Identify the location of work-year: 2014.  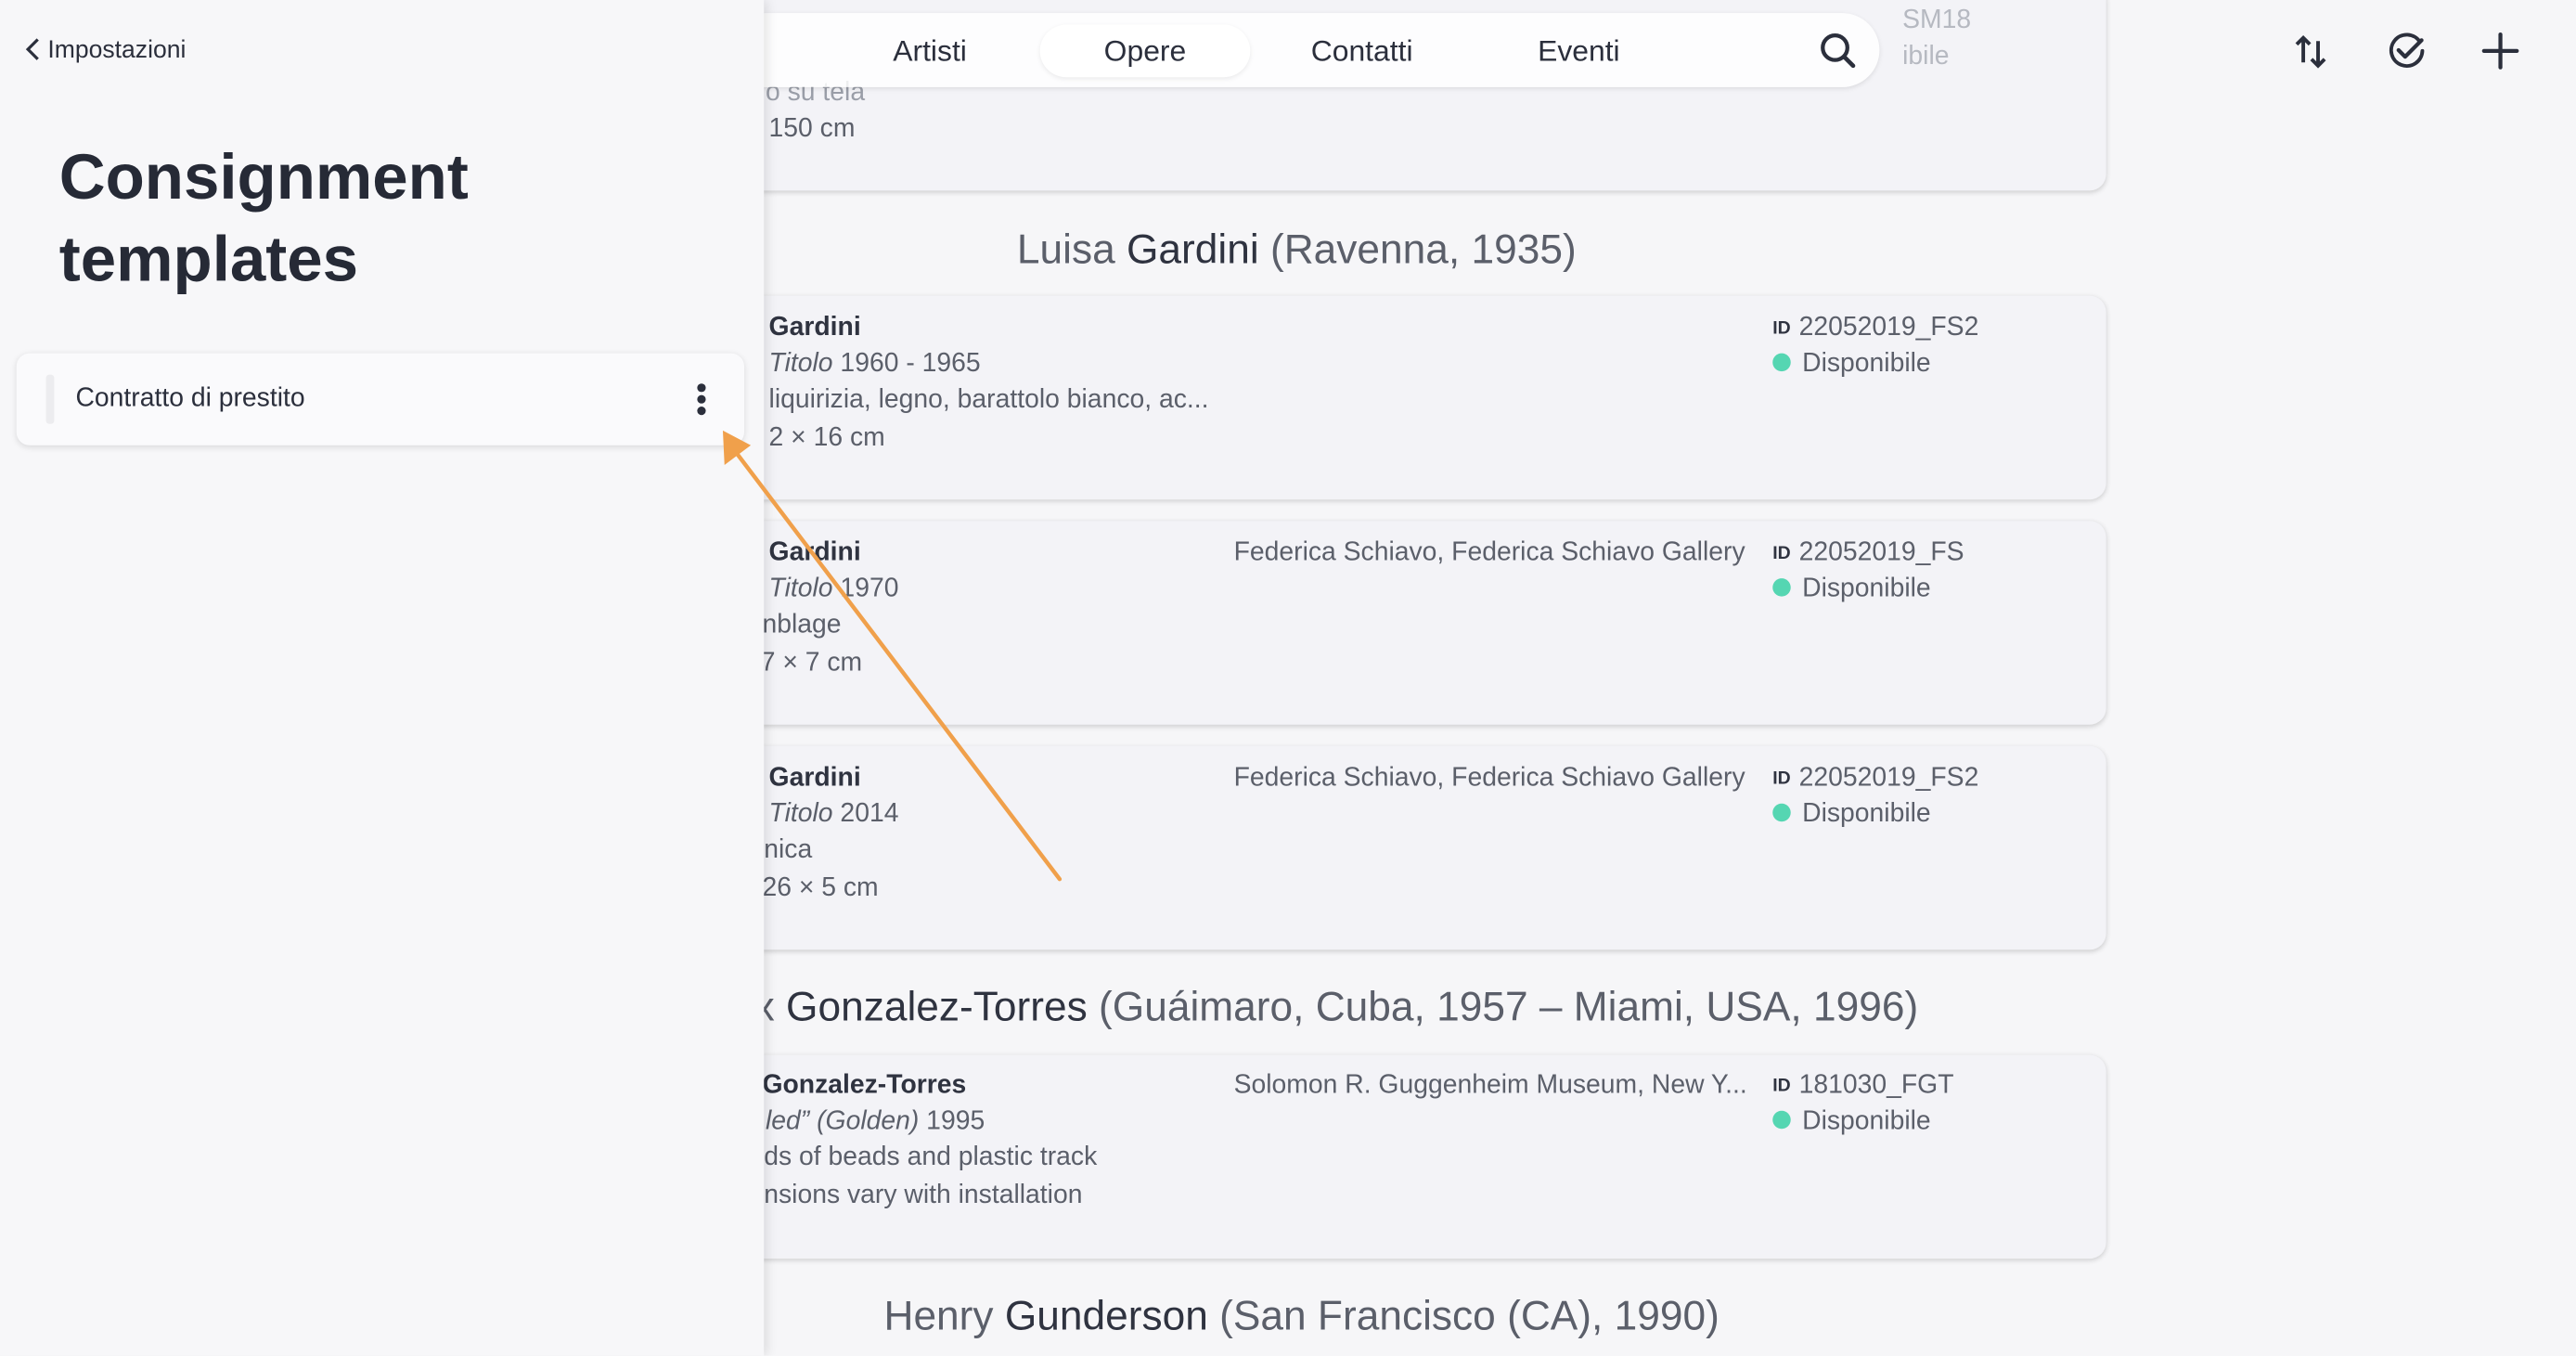
(866, 814).